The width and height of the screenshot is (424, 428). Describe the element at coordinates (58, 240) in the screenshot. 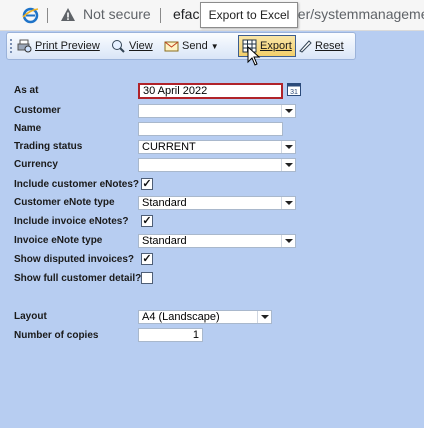

I see `invoice-enote-type-label: Invoice eNote type` at that location.